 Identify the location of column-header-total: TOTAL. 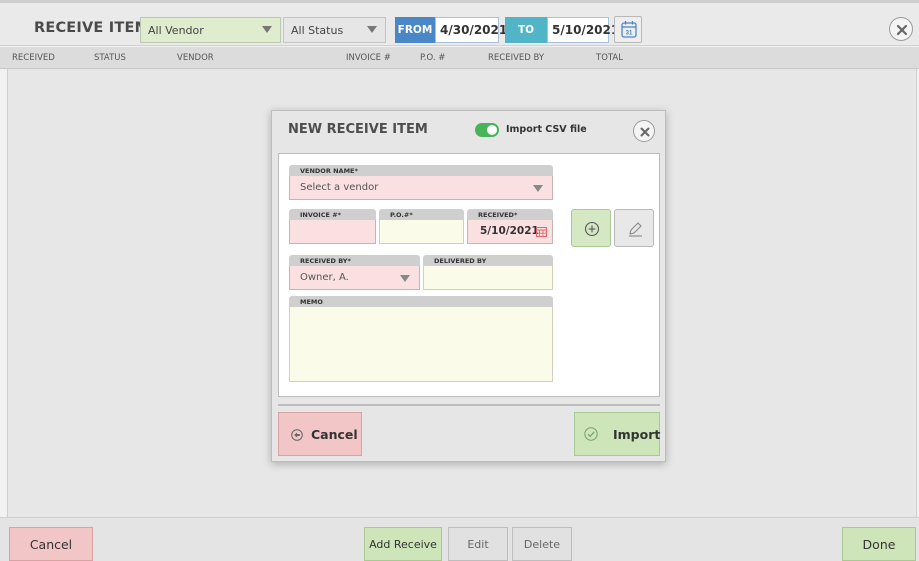
(609, 58).